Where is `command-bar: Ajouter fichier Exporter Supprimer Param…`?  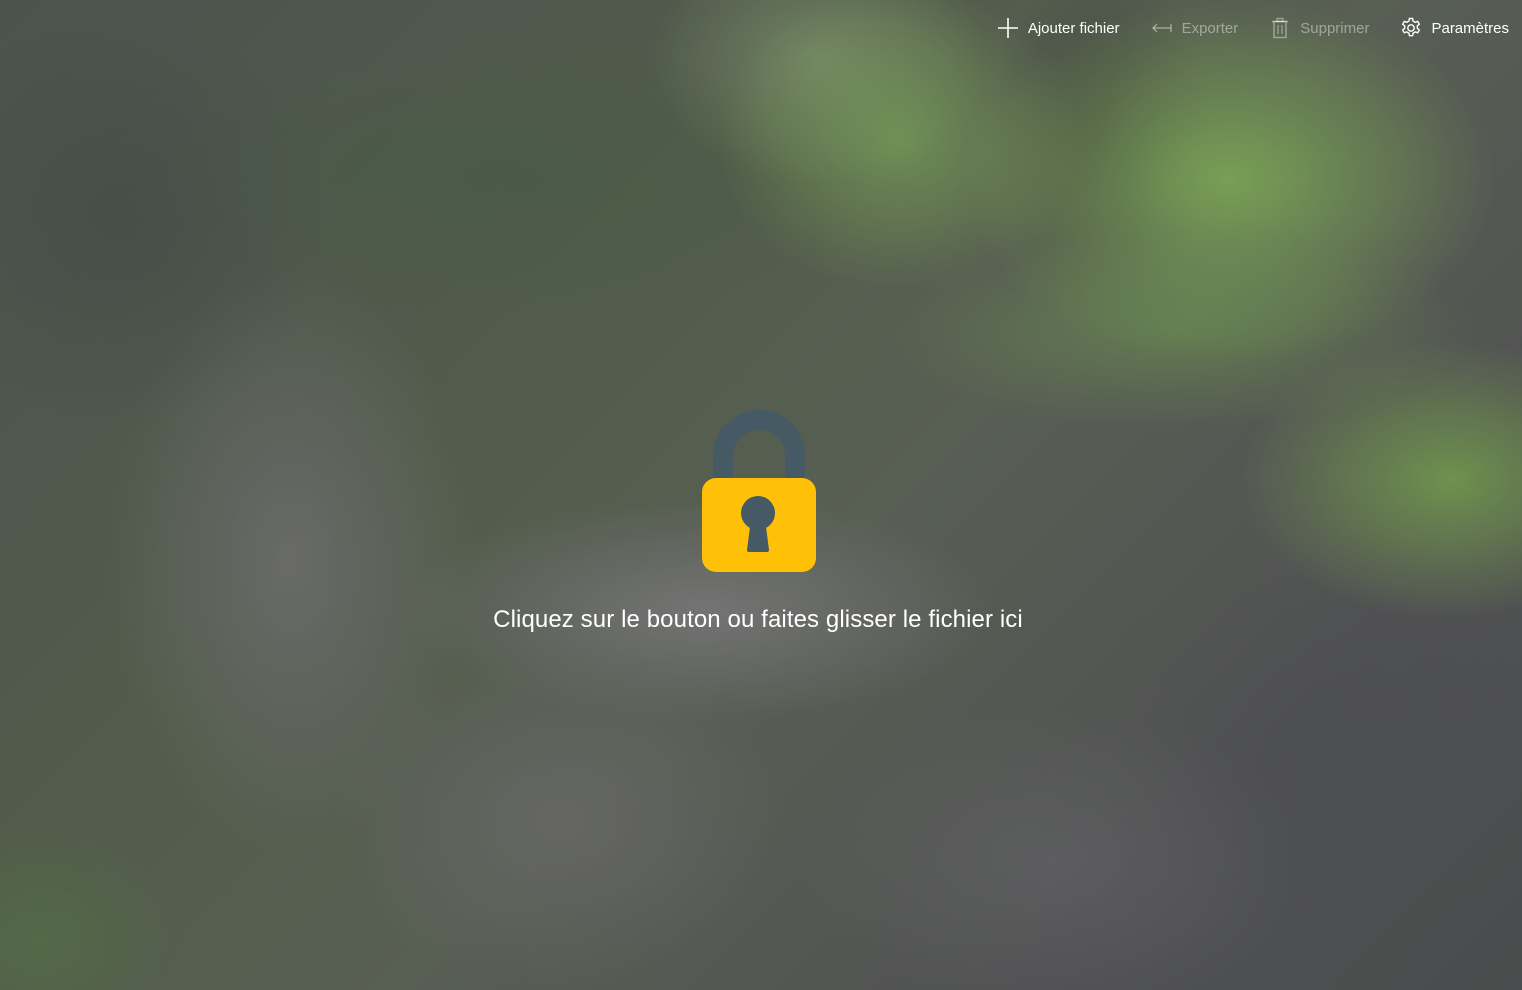 command-bar: Ajouter fichier Exporter Supprimer Param… is located at coordinates (1244, 28).